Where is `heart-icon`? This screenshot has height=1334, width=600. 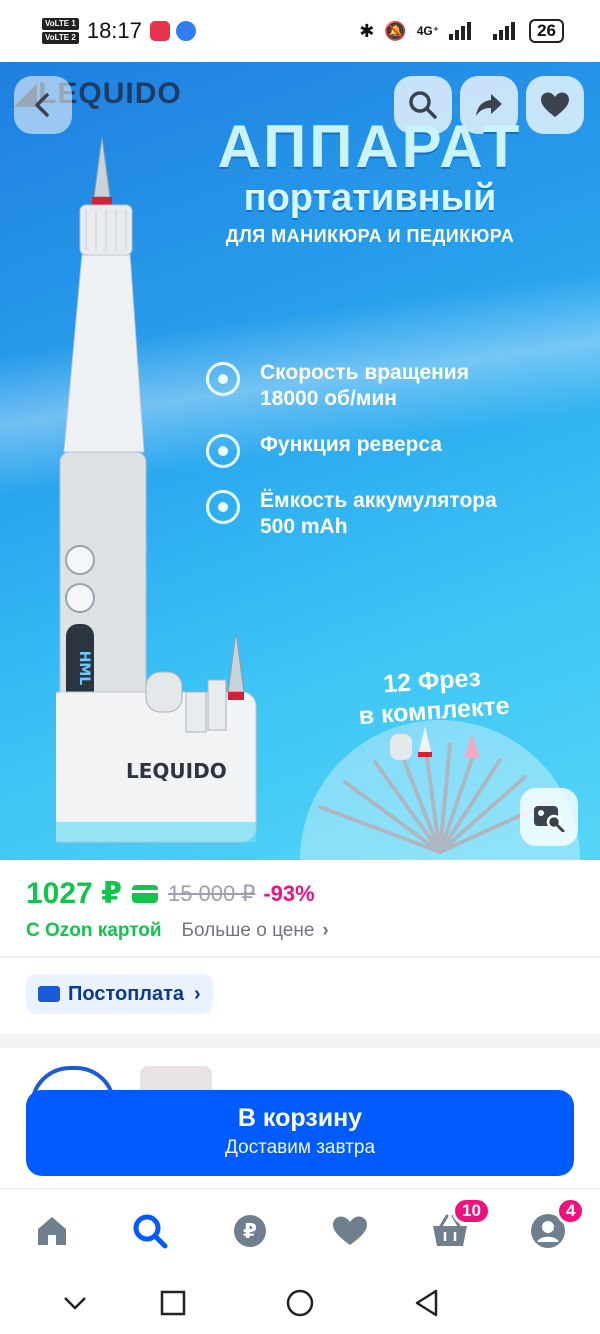
heart-icon is located at coordinates (350, 1230).